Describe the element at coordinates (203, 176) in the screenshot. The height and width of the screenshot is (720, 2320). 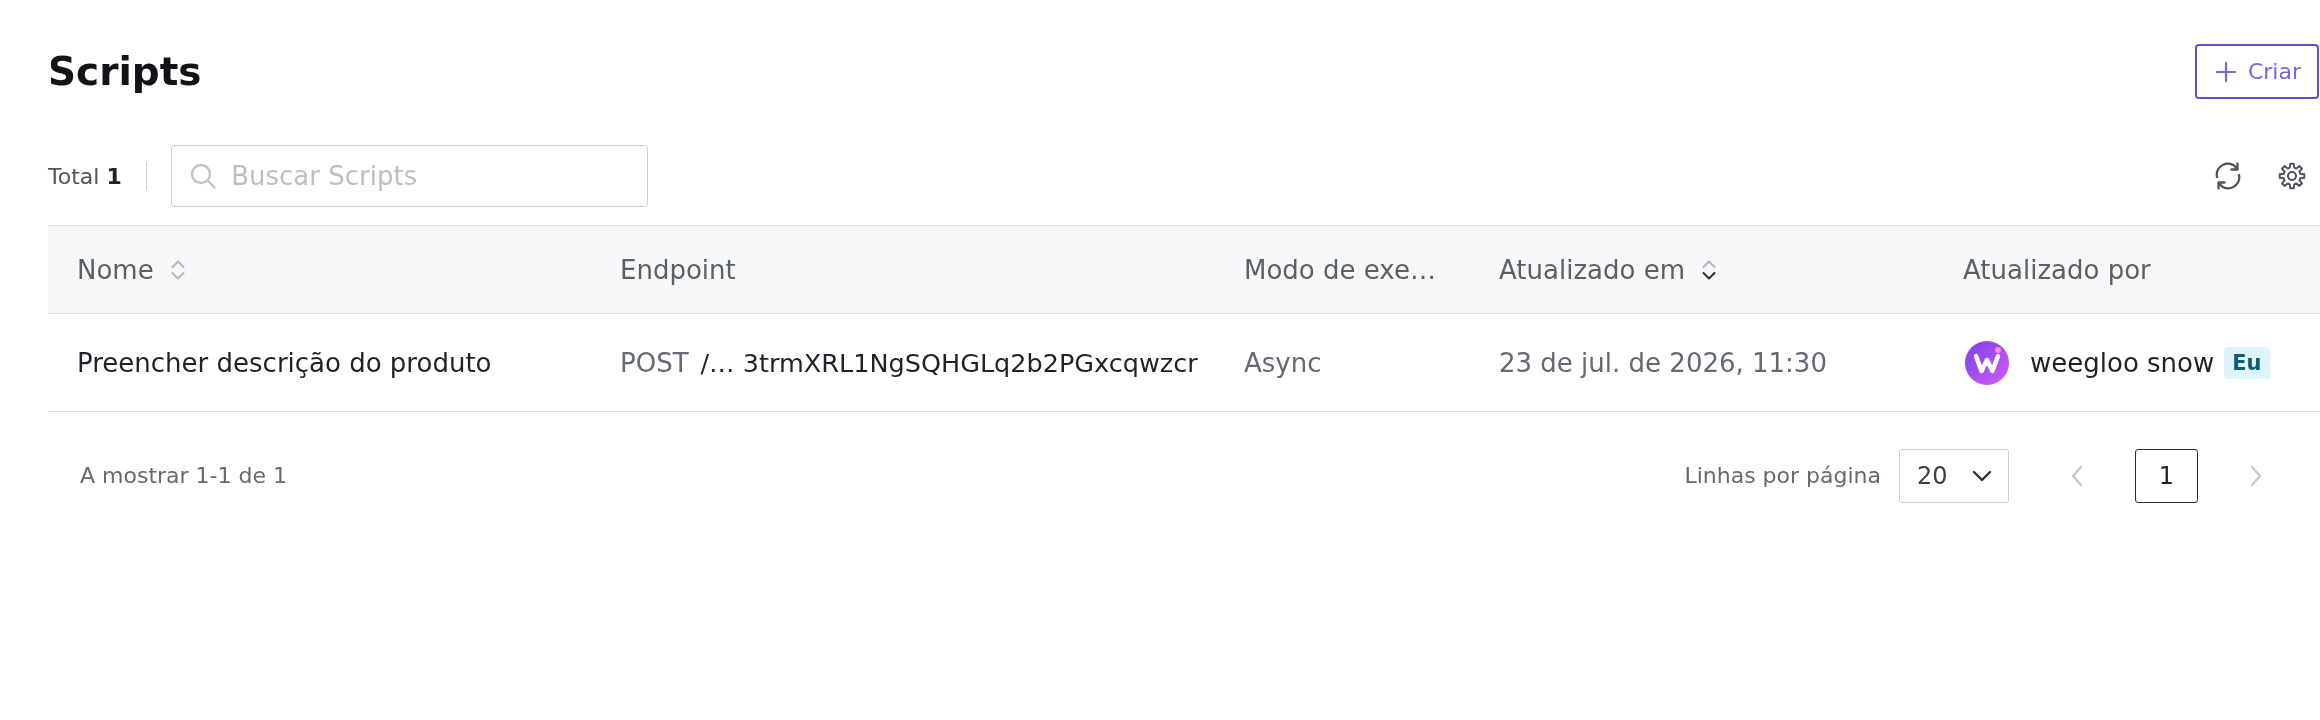
I see `search-icon` at that location.